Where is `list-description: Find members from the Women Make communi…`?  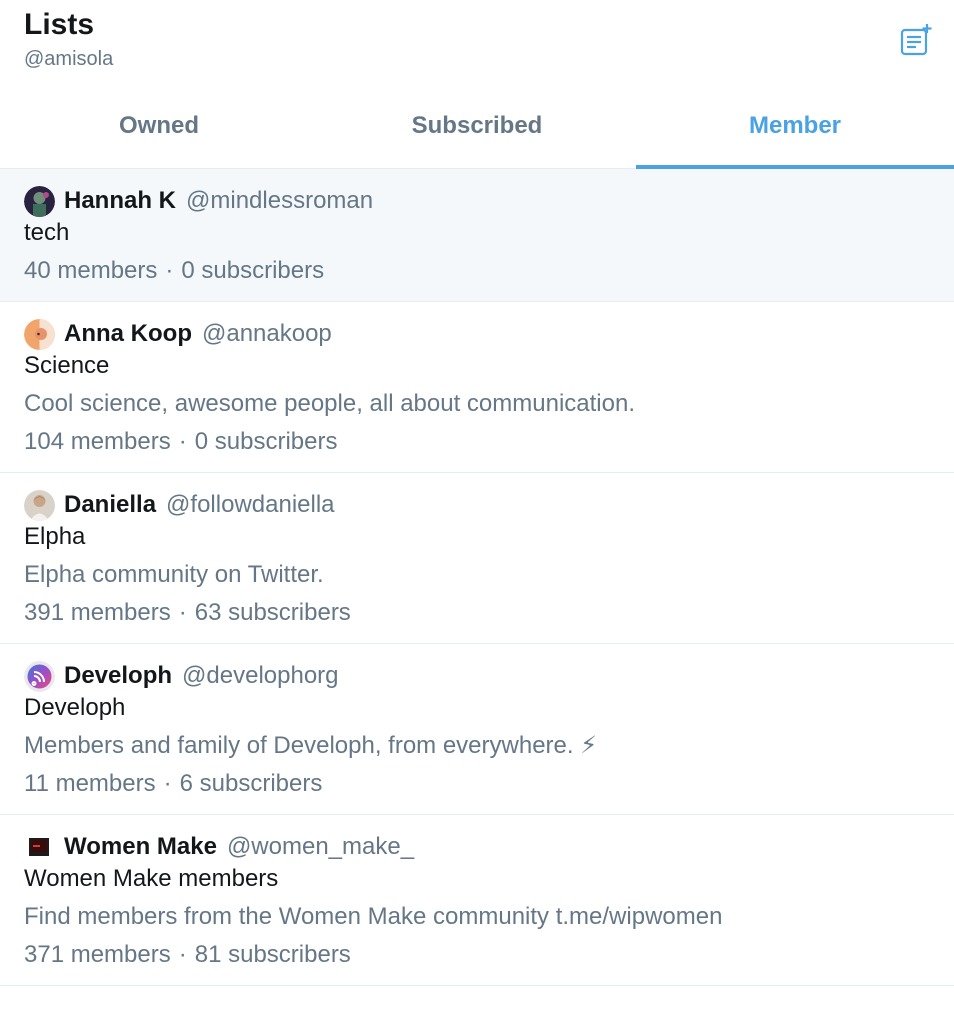
list-description: Find members from the Women Make communi… is located at coordinates (373, 916).